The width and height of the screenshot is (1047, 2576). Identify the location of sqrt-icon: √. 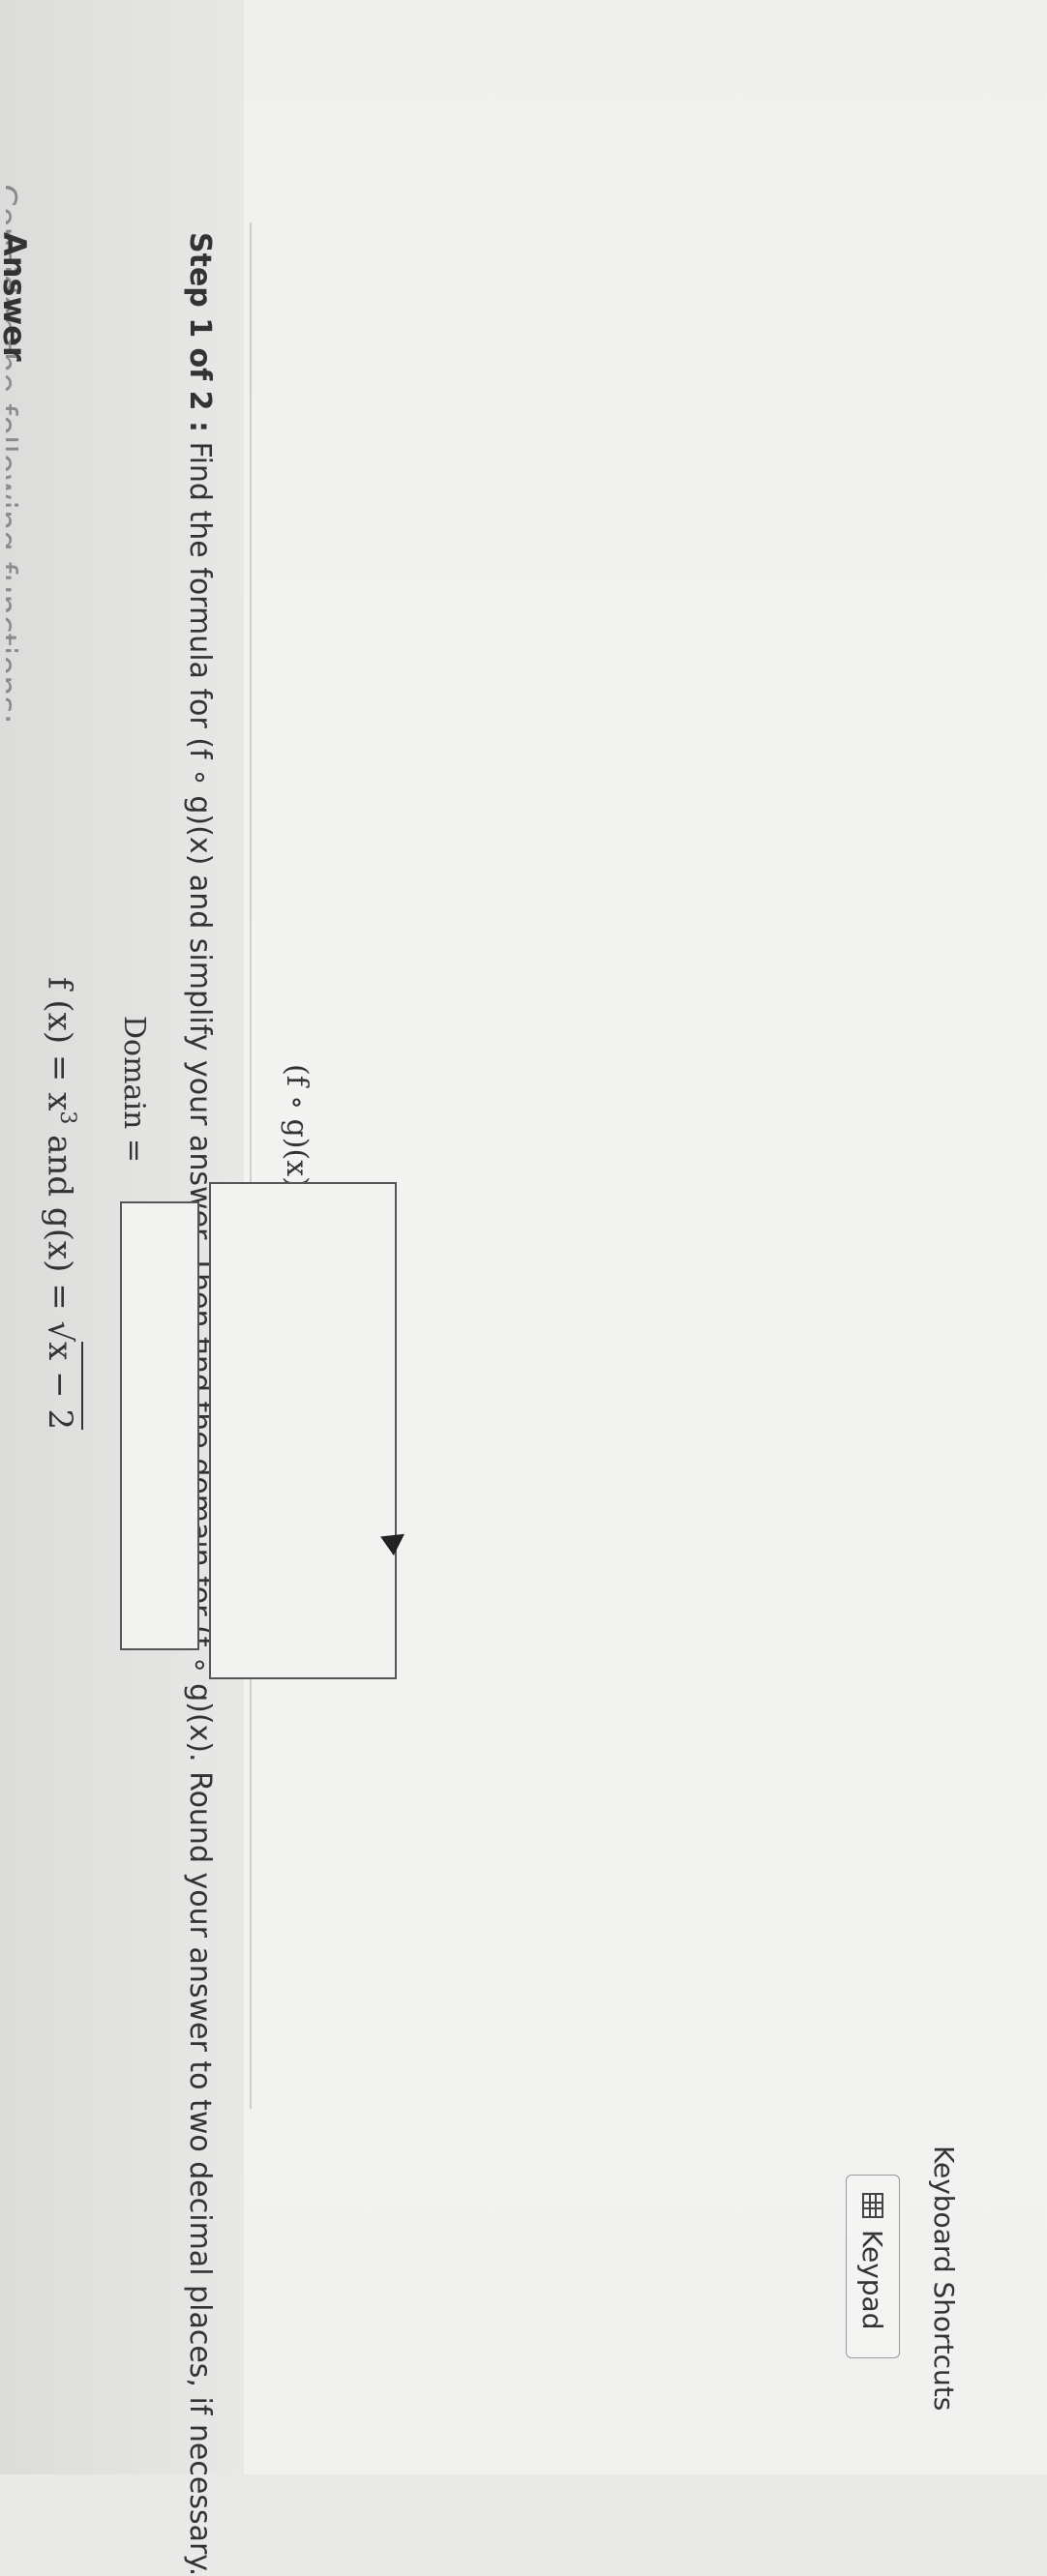
(60, 1331).